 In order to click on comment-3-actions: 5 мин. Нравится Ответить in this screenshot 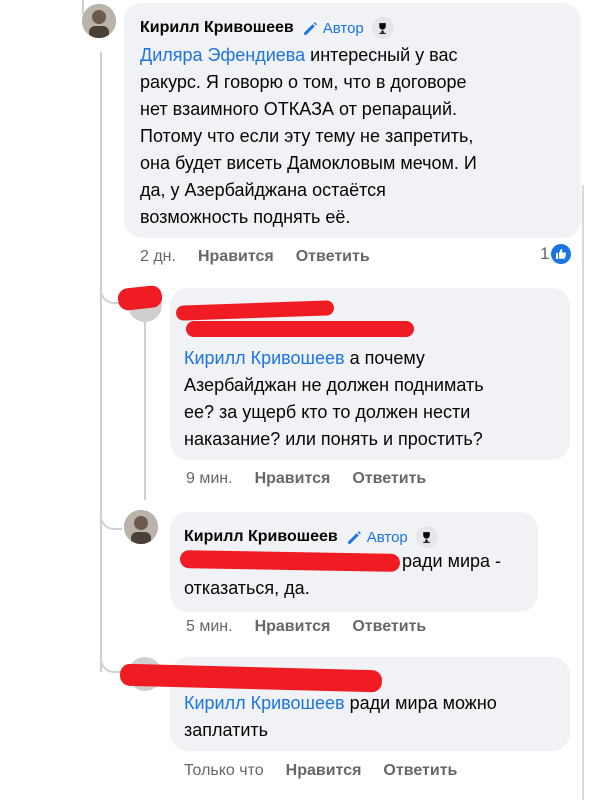, I will do `click(306, 627)`.